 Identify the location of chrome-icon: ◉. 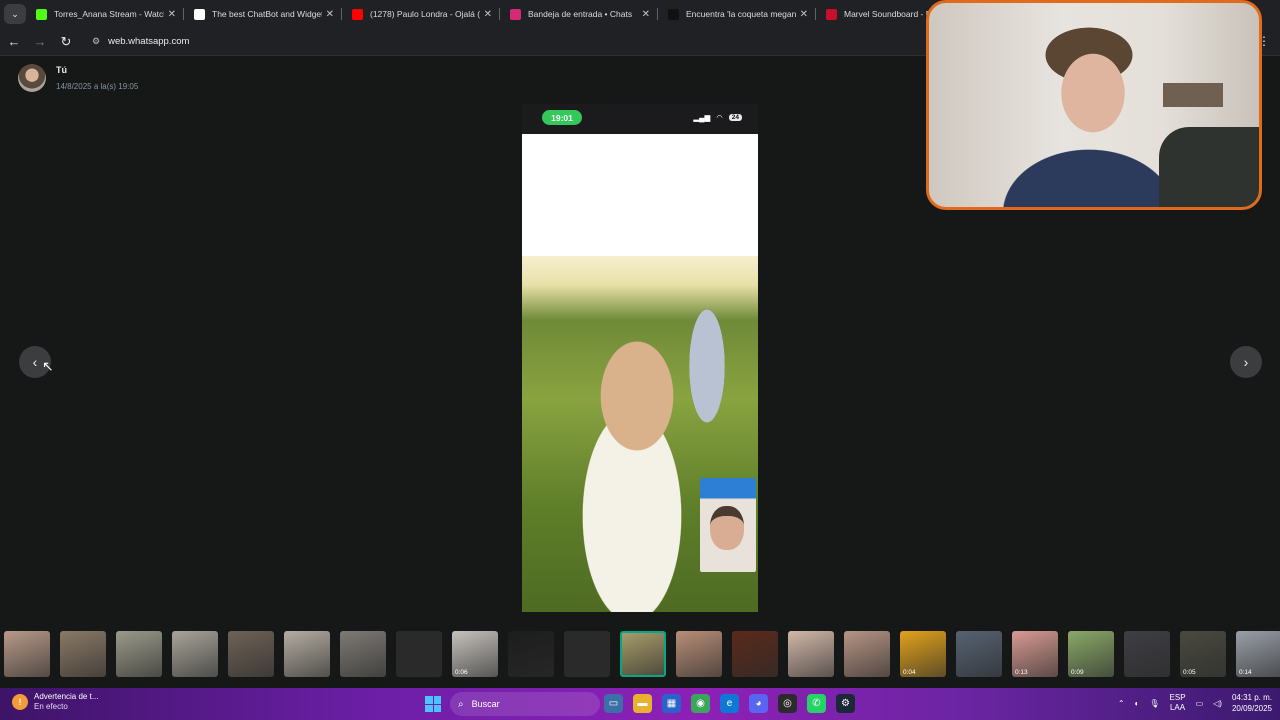
(700, 703).